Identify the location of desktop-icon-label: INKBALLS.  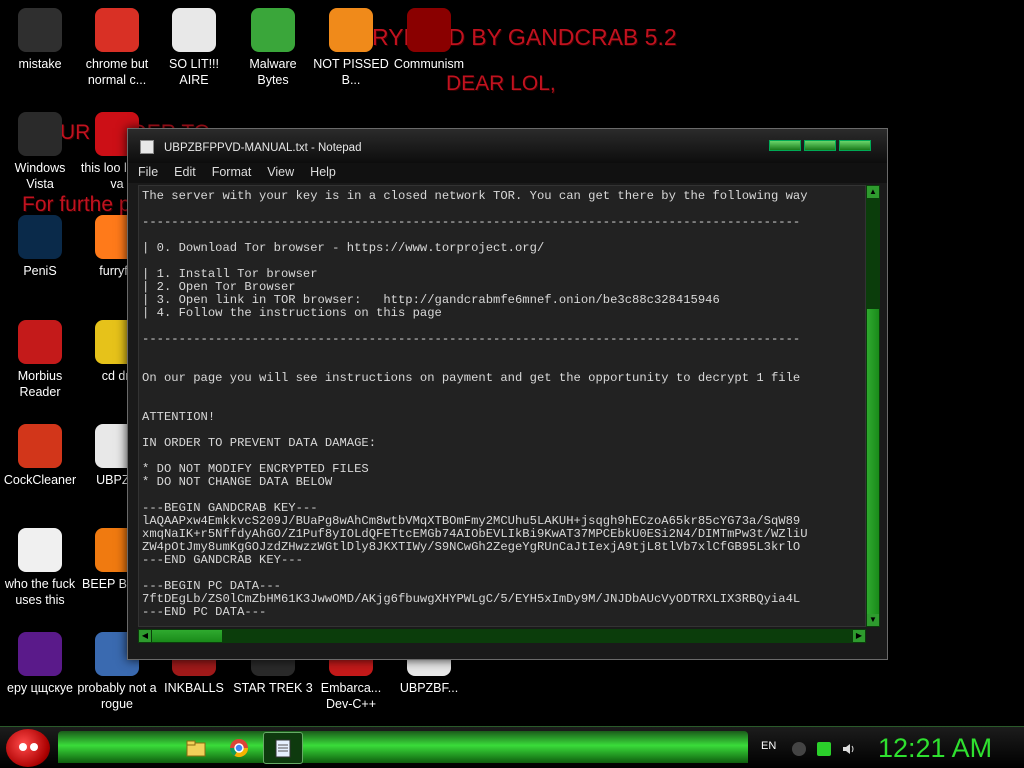
(194, 688).